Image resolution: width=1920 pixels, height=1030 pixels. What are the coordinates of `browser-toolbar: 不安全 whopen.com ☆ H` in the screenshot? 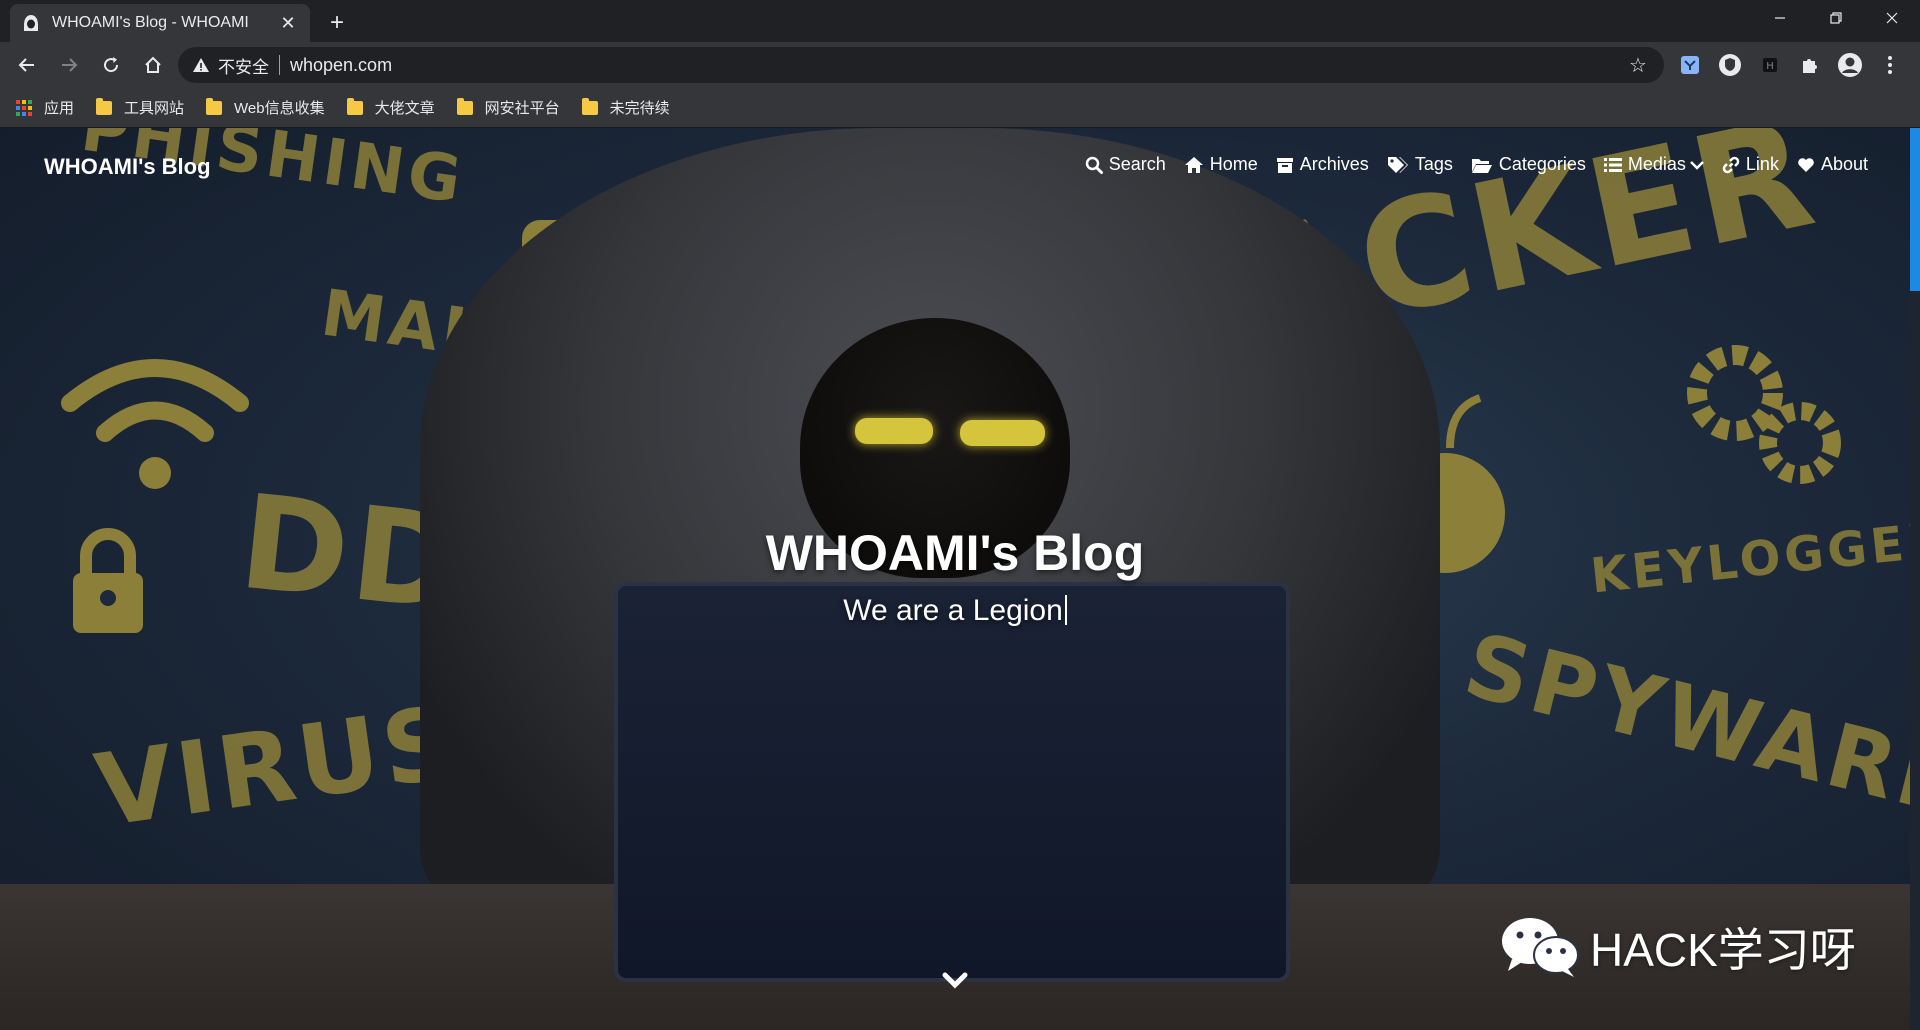 It's located at (960, 65).